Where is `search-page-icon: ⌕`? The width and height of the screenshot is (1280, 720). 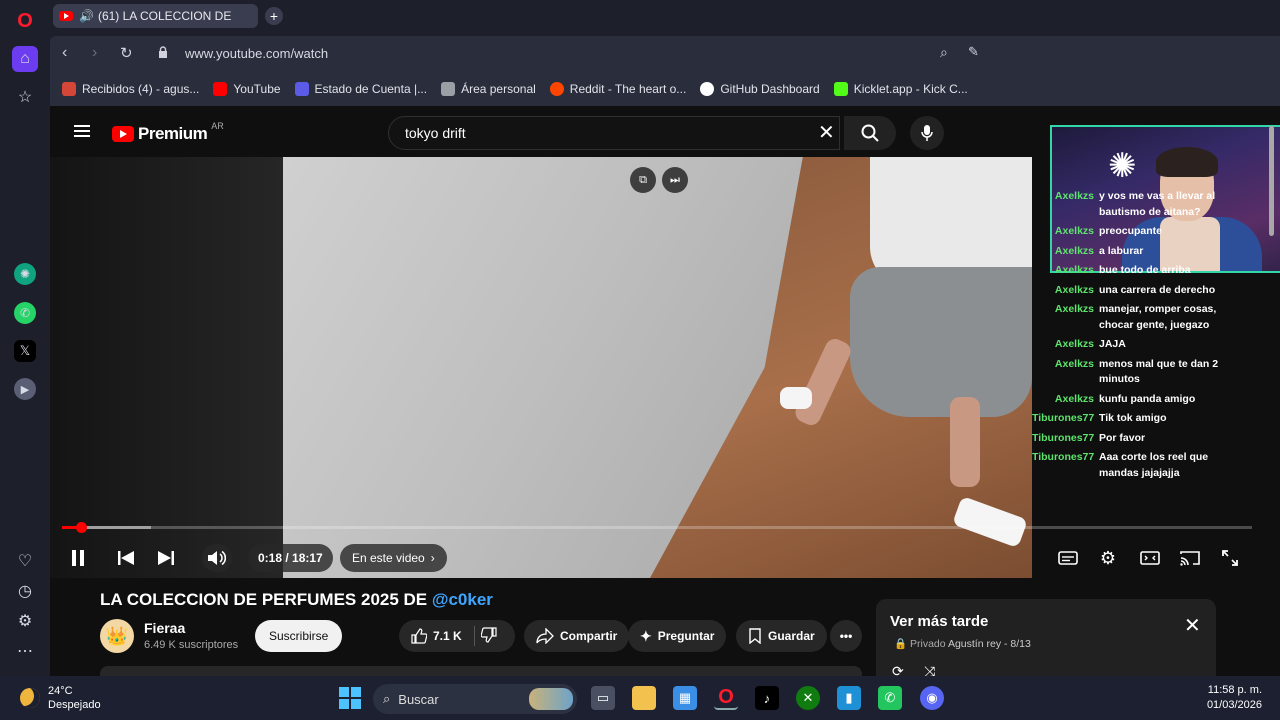
search-page-icon: ⌕ is located at coordinates (944, 52).